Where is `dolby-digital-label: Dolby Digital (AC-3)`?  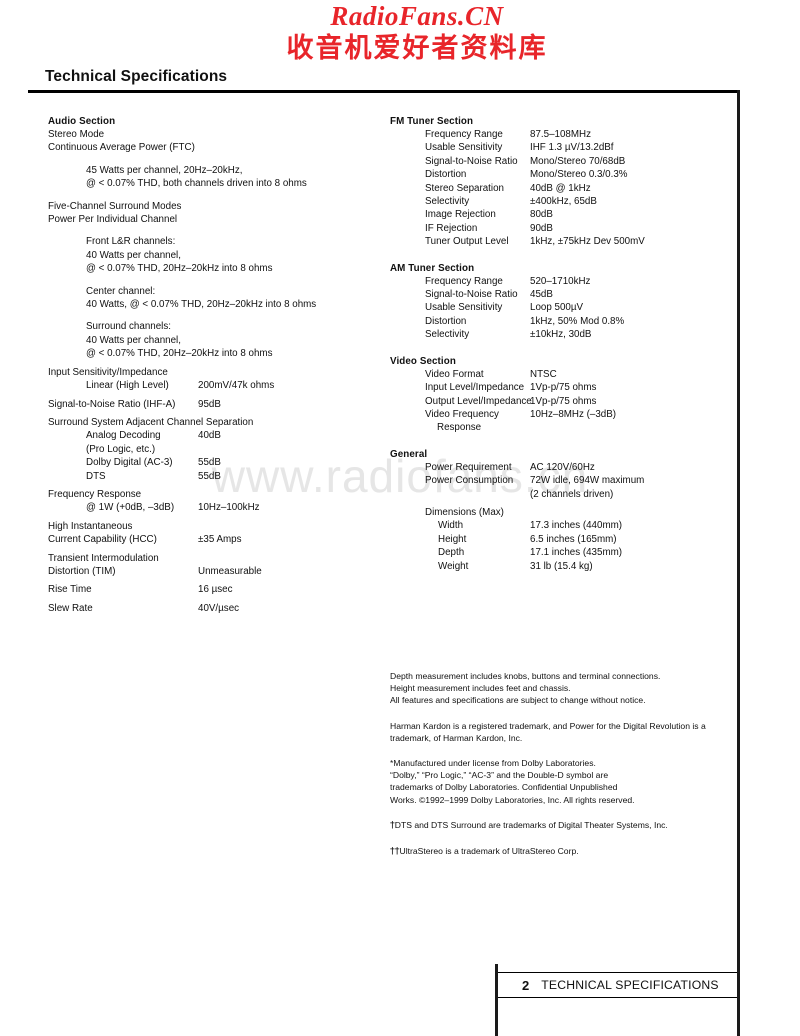 dolby-digital-label: Dolby Digital (AC-3) is located at coordinates (129, 463).